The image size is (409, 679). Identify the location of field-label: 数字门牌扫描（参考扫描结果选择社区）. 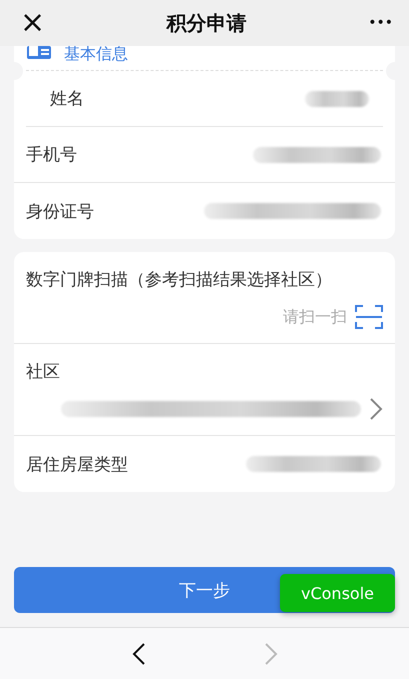
(179, 280).